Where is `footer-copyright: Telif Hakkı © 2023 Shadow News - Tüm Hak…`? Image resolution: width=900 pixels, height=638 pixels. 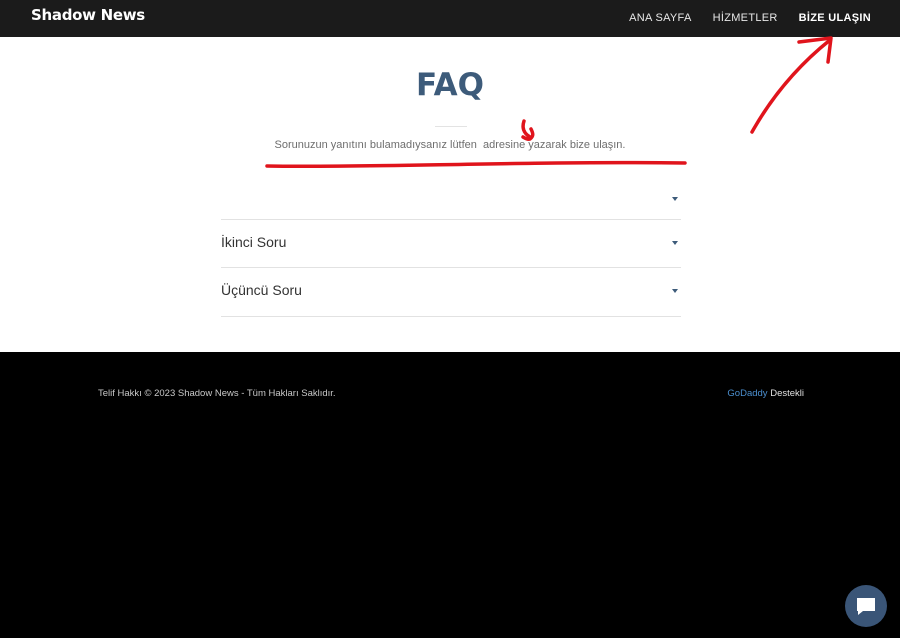 footer-copyright: Telif Hakkı © 2023 Shadow News - Tüm Hak… is located at coordinates (217, 393).